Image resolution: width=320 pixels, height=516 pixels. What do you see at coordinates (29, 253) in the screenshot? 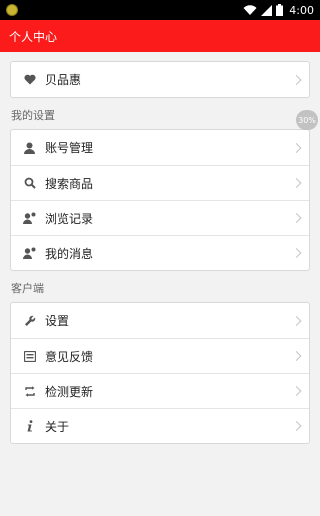
I see `user-message-icon` at bounding box center [29, 253].